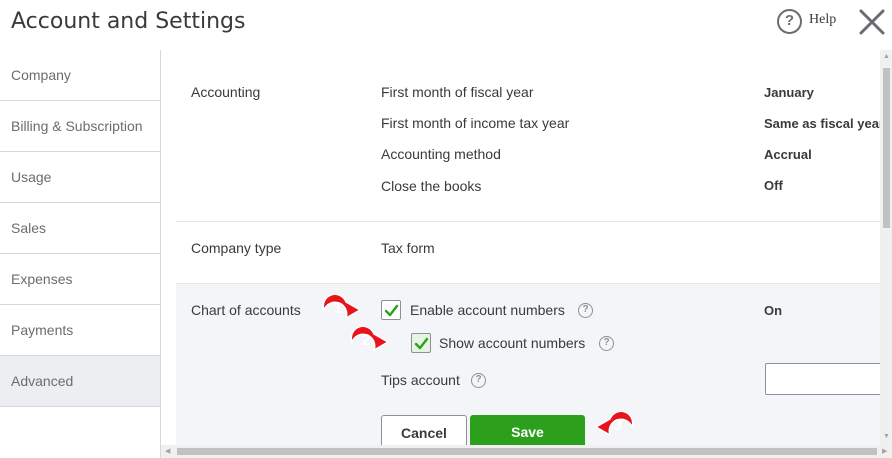  What do you see at coordinates (80, 177) in the screenshot?
I see `sidebar-item-usage: Usage` at bounding box center [80, 177].